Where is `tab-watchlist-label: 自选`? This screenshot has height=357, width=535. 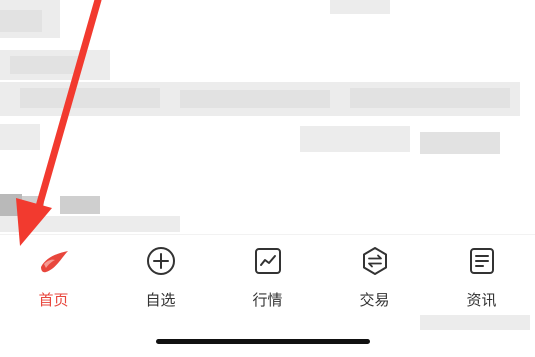
tab-watchlist-label: 自选 is located at coordinates (160, 300).